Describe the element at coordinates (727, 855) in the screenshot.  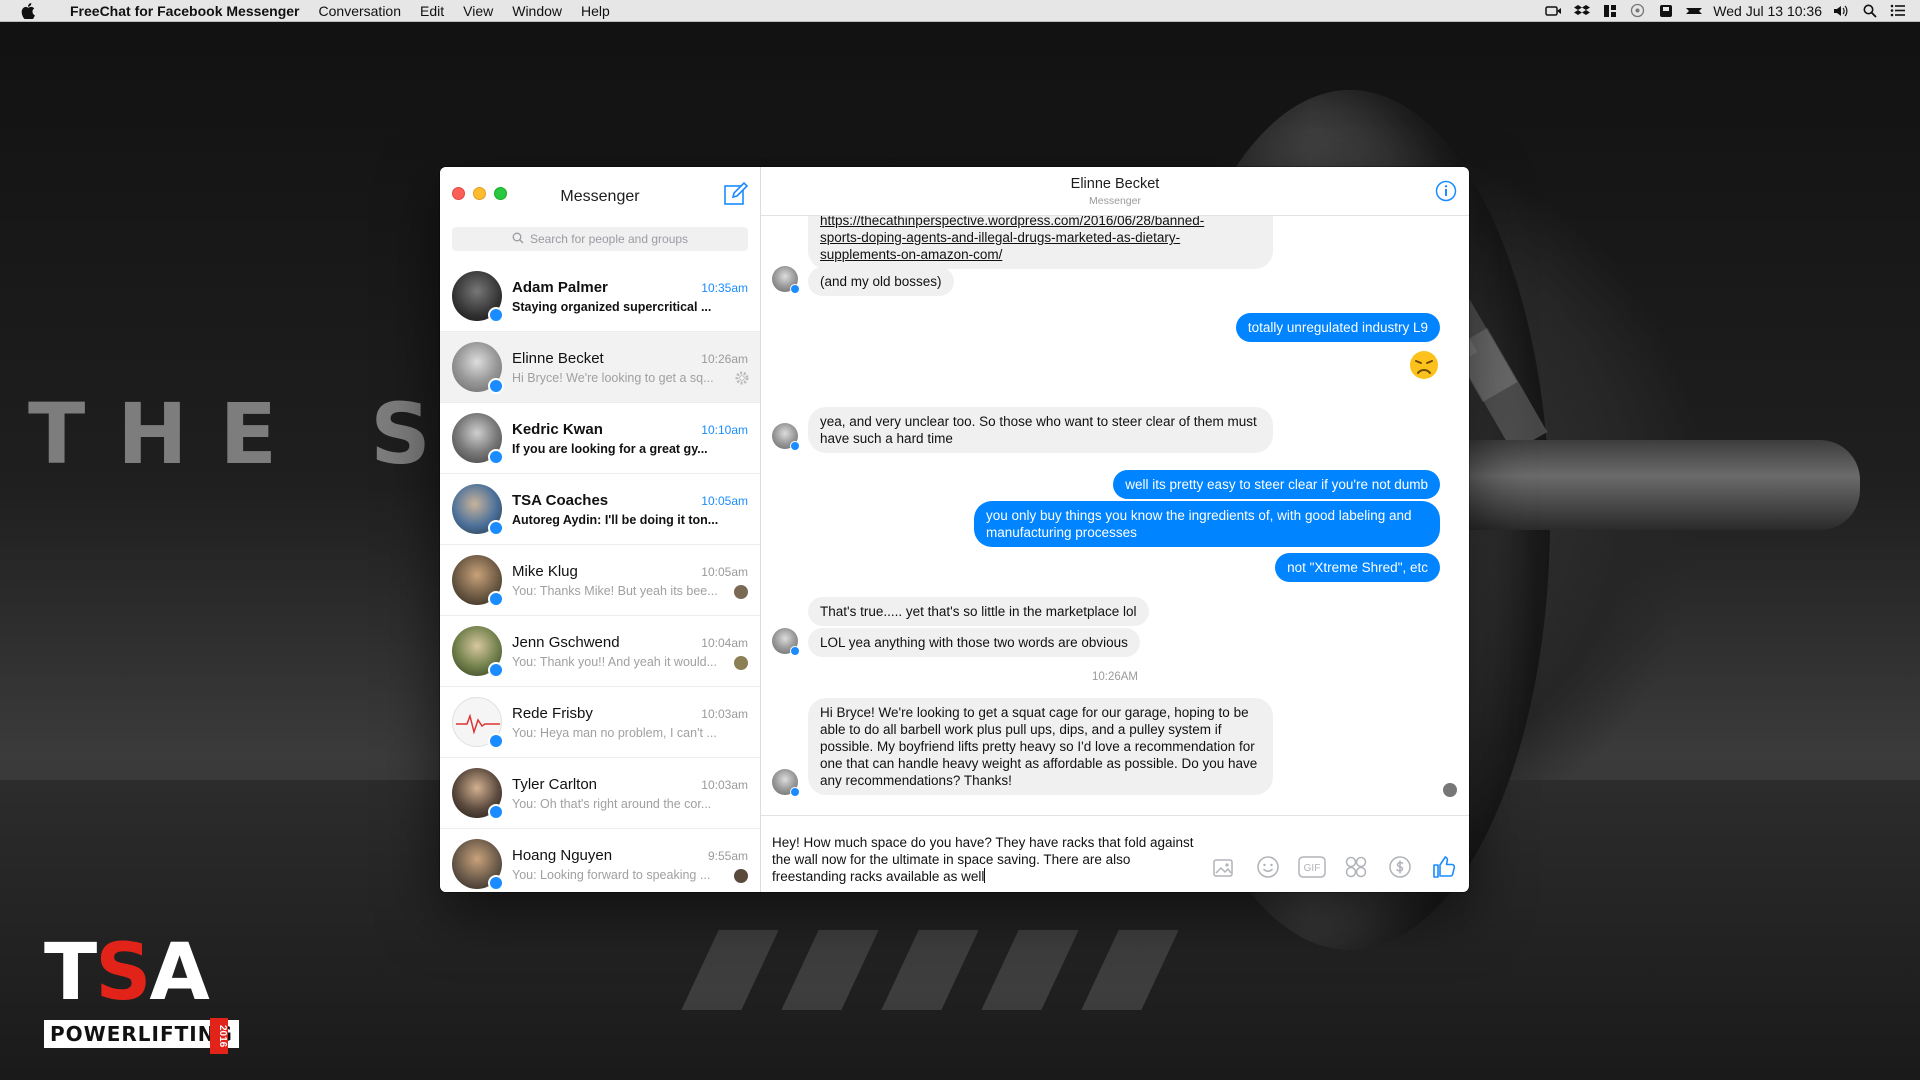
I see `conversation-time: 9:55am` at that location.